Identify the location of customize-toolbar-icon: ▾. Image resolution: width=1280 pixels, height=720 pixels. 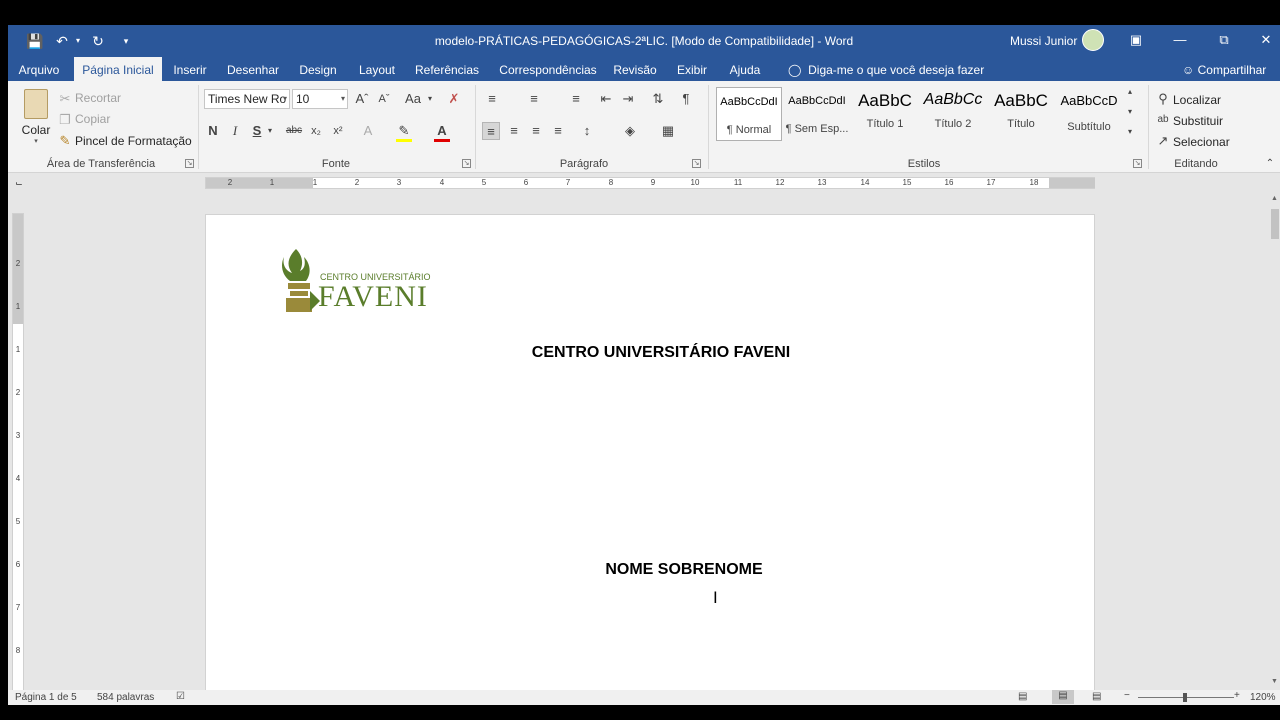
(126, 41).